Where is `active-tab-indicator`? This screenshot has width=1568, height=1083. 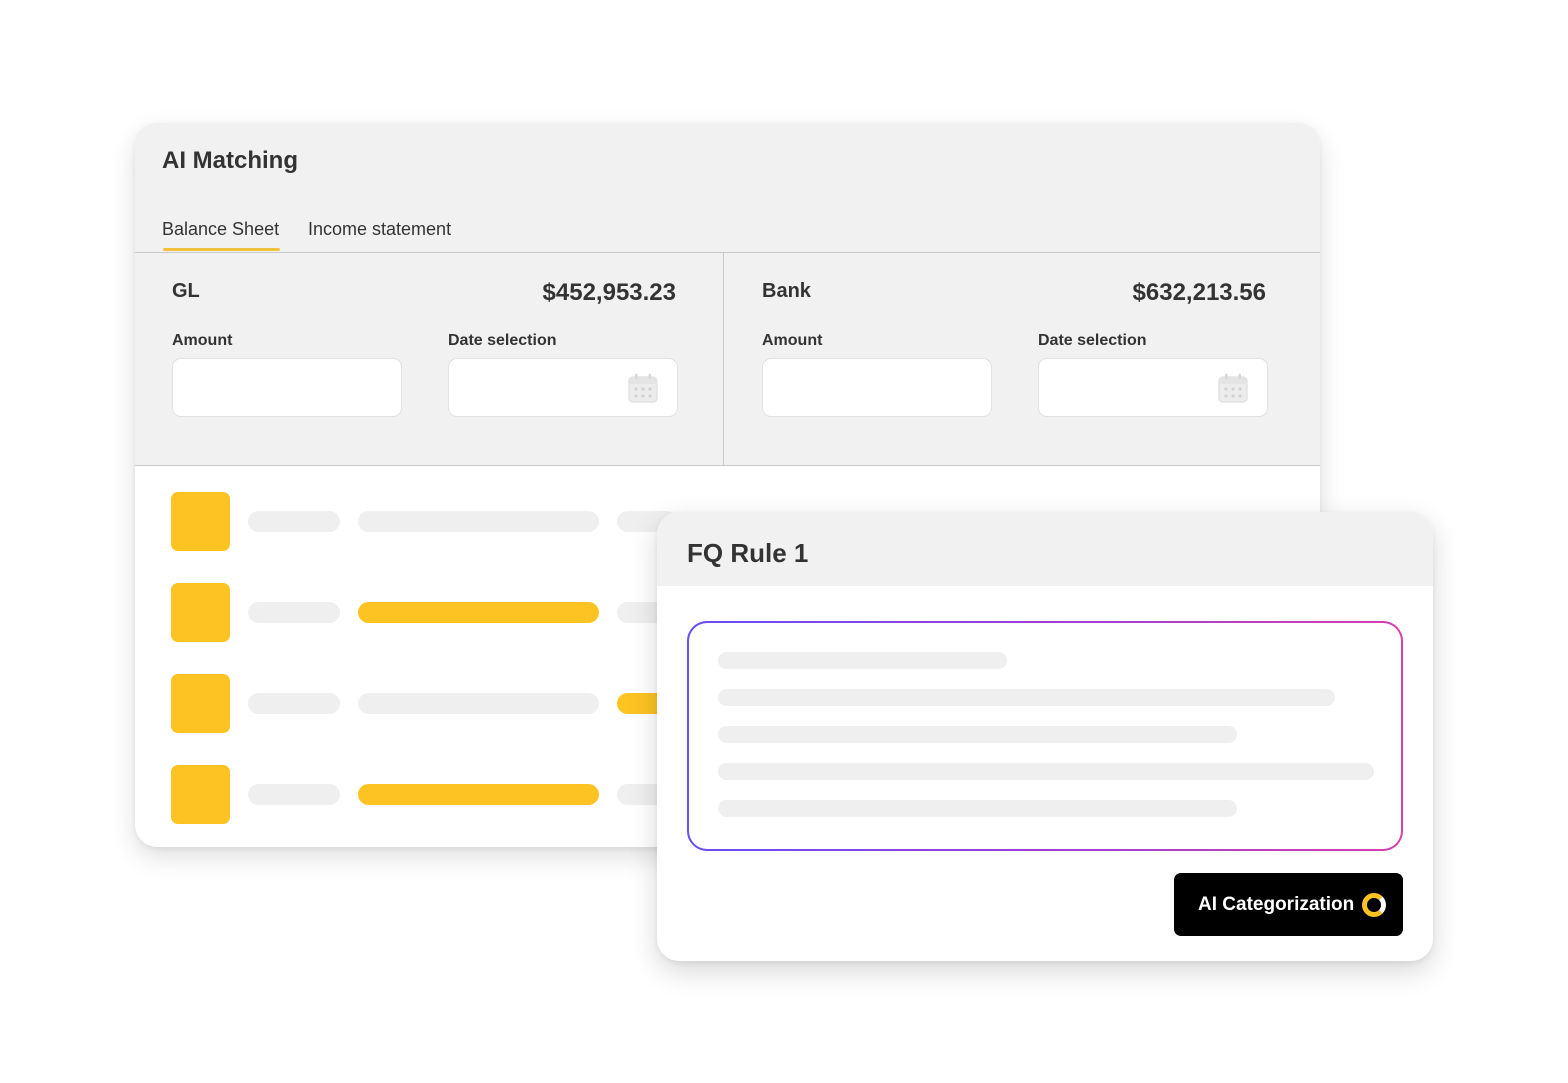
active-tab-indicator is located at coordinates (221, 249).